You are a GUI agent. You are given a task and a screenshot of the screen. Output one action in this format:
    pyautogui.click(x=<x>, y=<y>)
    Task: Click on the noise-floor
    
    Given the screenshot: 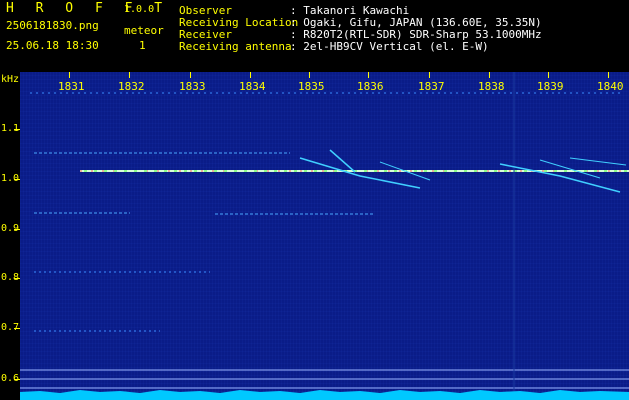 What is the action you would take?
    pyautogui.click(x=324, y=395)
    